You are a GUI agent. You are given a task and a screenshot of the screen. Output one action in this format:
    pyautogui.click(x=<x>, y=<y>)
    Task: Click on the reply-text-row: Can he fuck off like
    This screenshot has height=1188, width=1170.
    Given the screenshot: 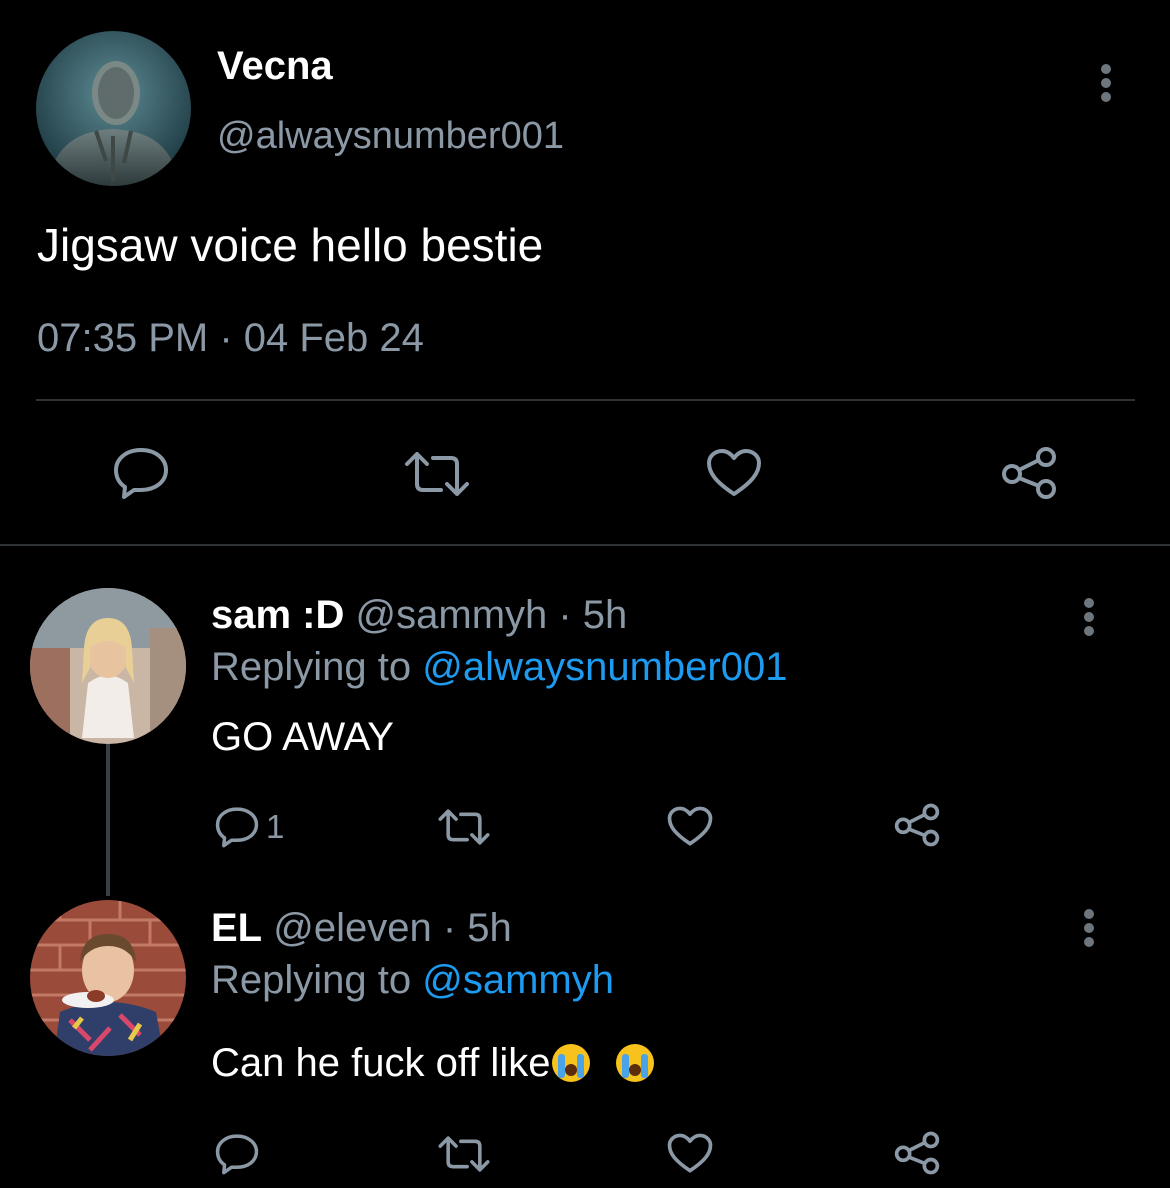 What is the action you would take?
    pyautogui.click(x=432, y=1063)
    